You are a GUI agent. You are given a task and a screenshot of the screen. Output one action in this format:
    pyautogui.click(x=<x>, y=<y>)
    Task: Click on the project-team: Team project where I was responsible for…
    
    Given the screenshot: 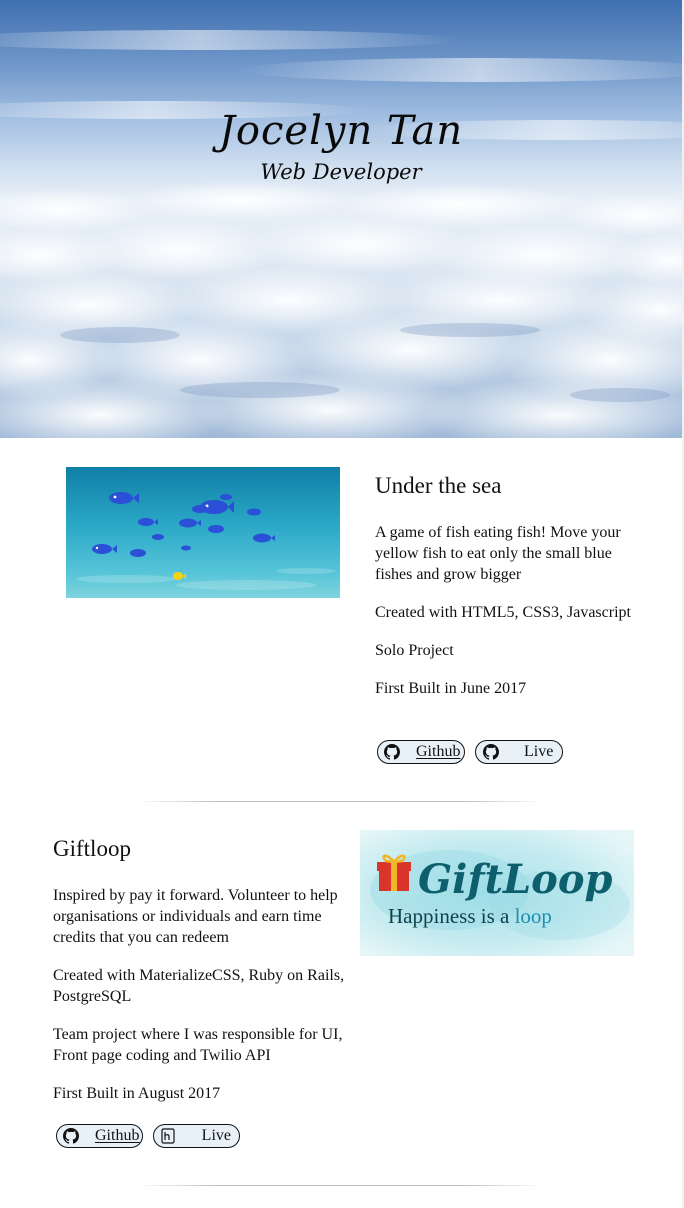 What is the action you would take?
    pyautogui.click(x=198, y=1045)
    